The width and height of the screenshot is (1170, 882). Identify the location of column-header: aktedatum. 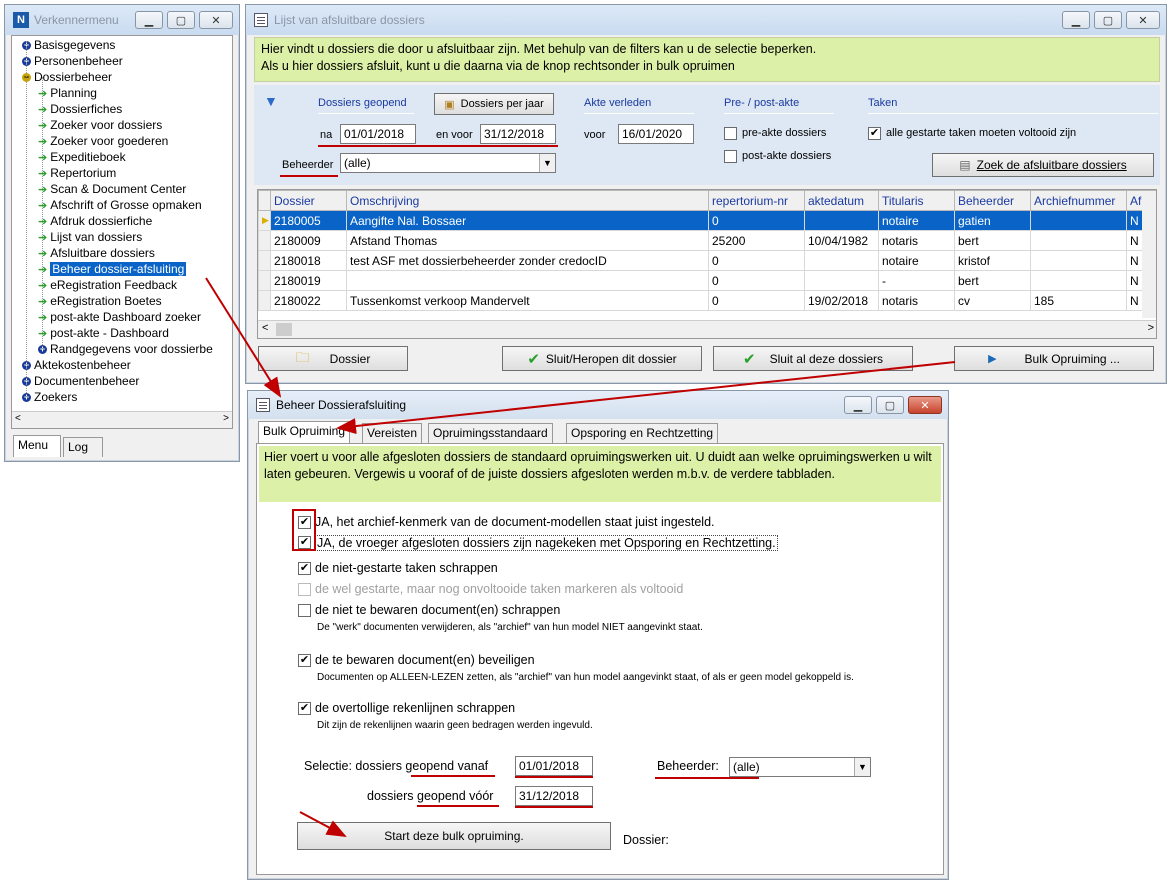
(841, 200).